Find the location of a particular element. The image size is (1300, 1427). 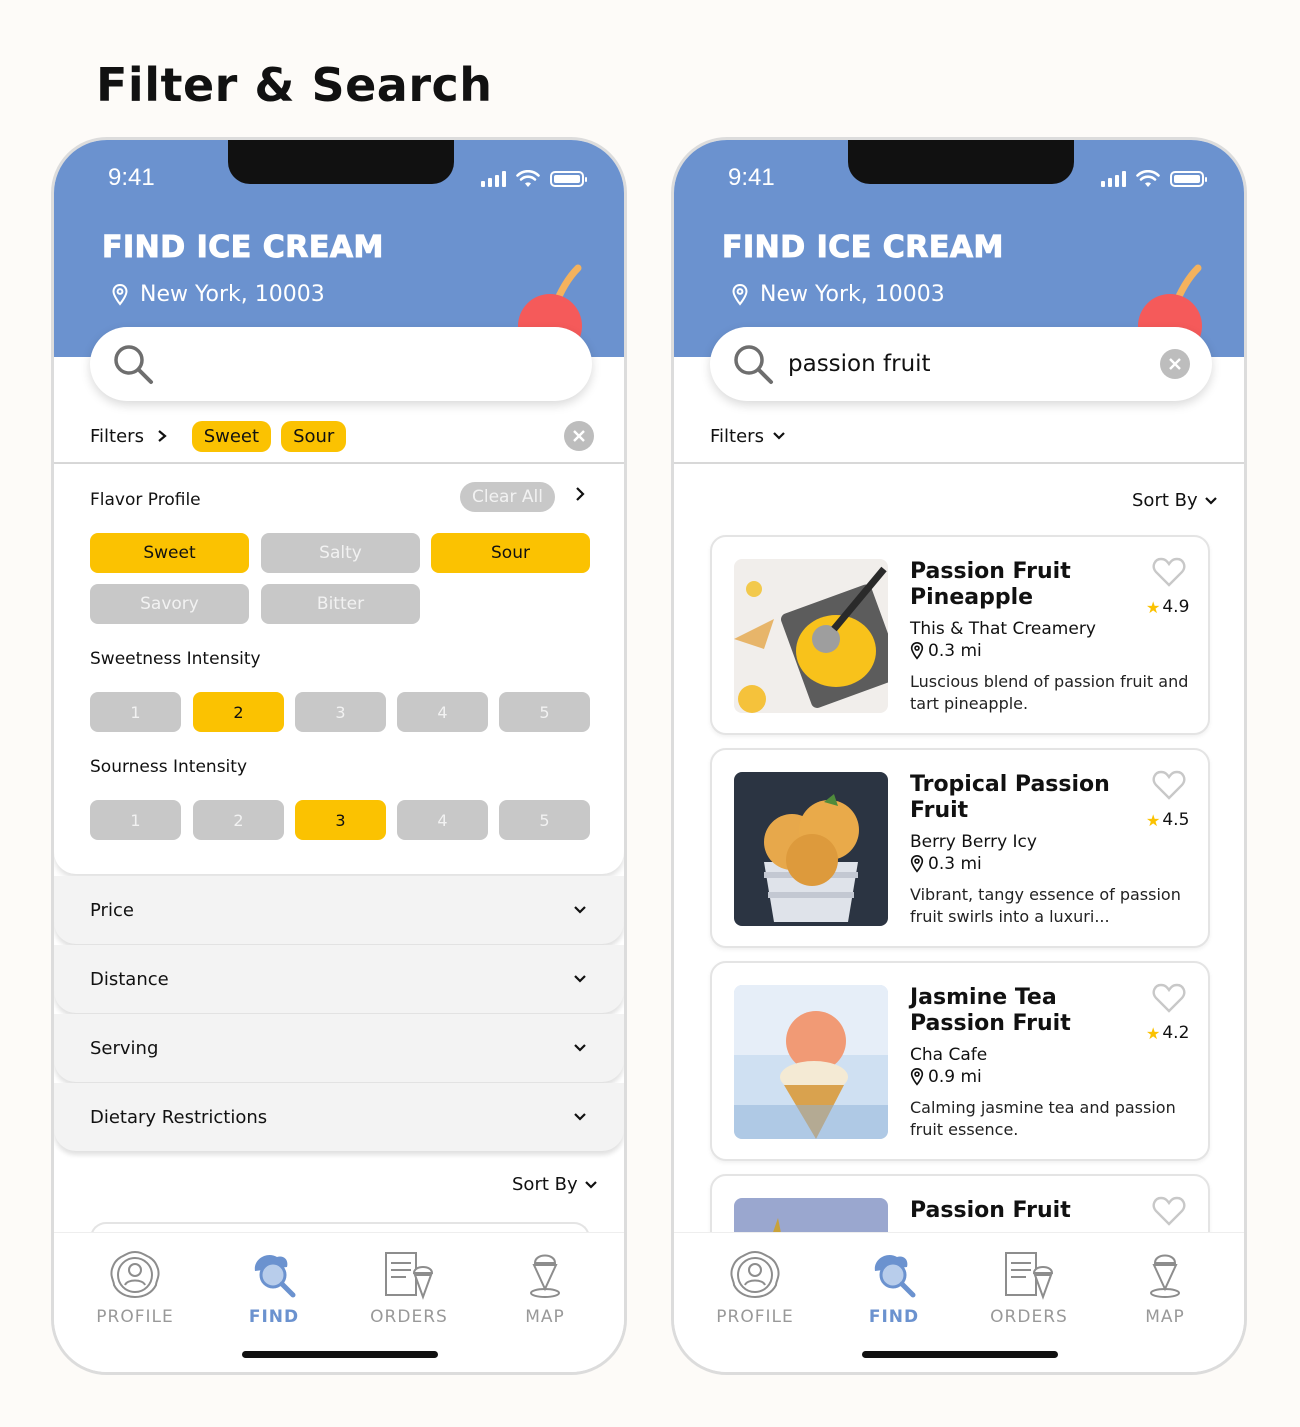

clear-search-button is located at coordinates (1175, 364).